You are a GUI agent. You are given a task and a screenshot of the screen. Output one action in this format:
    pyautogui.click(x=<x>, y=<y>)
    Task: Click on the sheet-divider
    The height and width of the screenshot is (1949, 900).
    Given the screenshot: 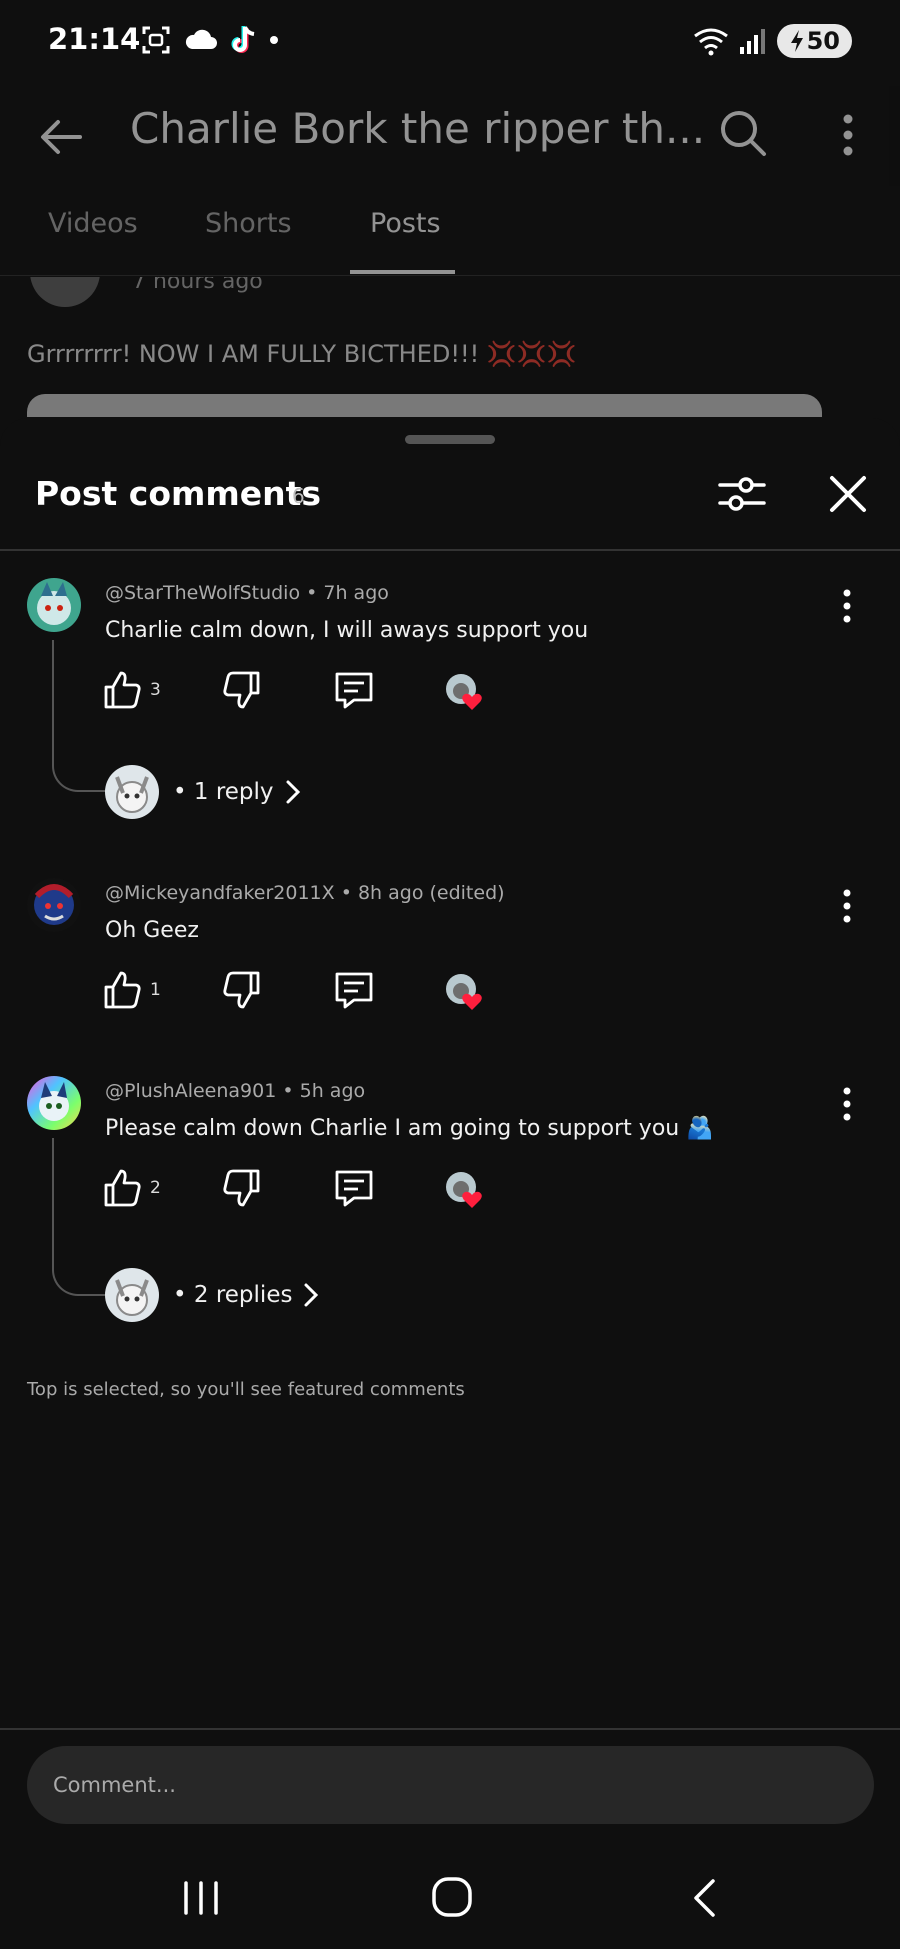 What is the action you would take?
    pyautogui.click(x=450, y=550)
    